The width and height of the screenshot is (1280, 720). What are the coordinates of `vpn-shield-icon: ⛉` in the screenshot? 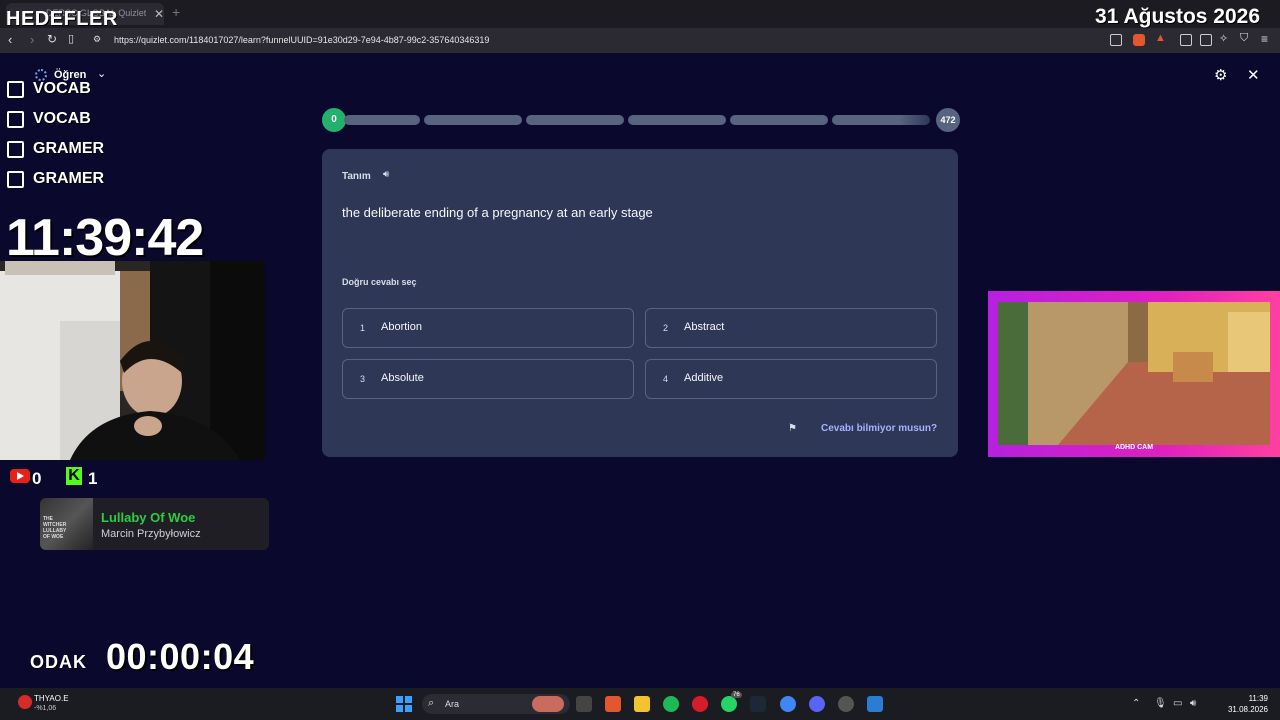 It's located at (1244, 38).